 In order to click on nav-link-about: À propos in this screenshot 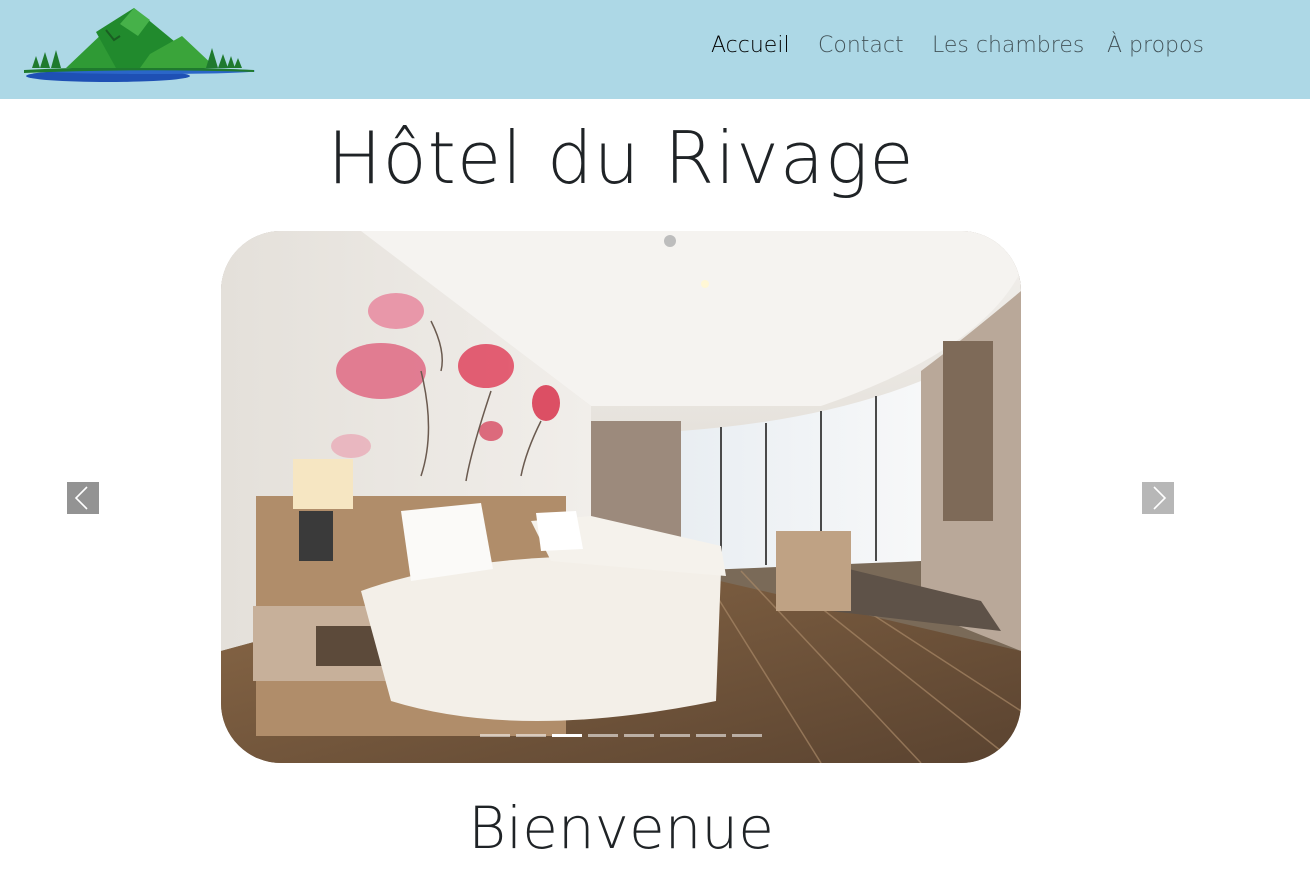, I will do `click(1155, 45)`.